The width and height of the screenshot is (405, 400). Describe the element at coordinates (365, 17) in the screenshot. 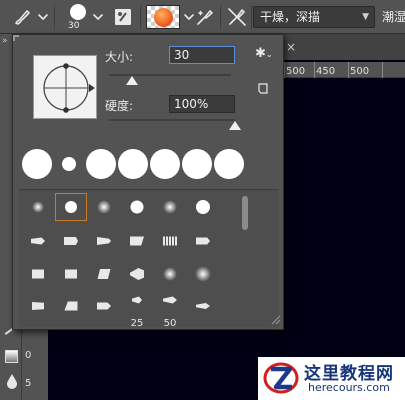

I see `dropdown-arrow-icon: ▼` at that location.